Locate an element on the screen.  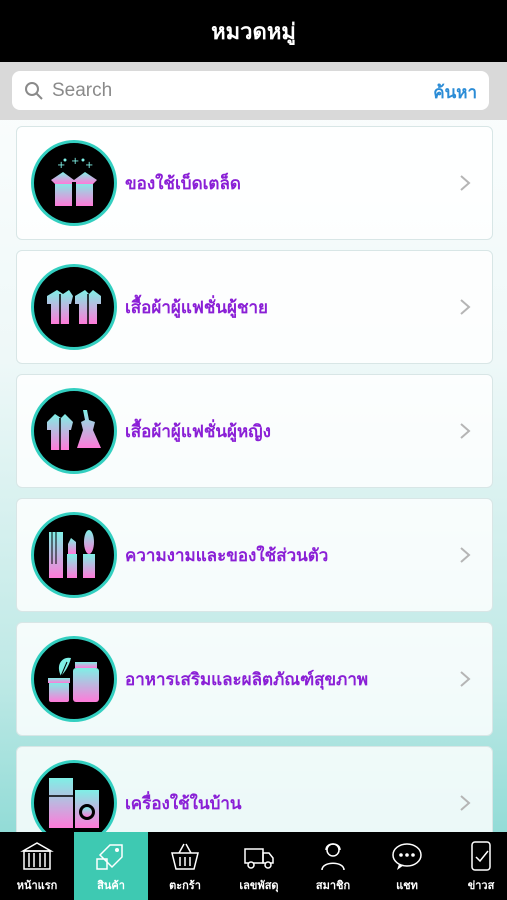
chat-icon is located at coordinates (407, 856).